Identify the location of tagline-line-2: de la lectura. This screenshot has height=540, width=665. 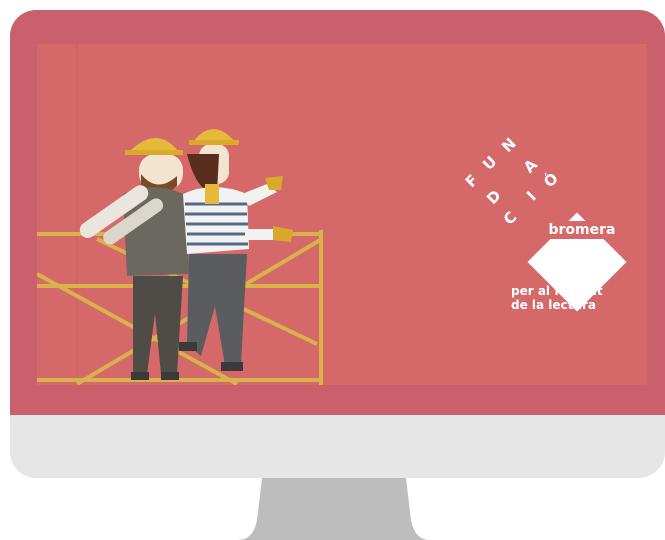
(553, 305).